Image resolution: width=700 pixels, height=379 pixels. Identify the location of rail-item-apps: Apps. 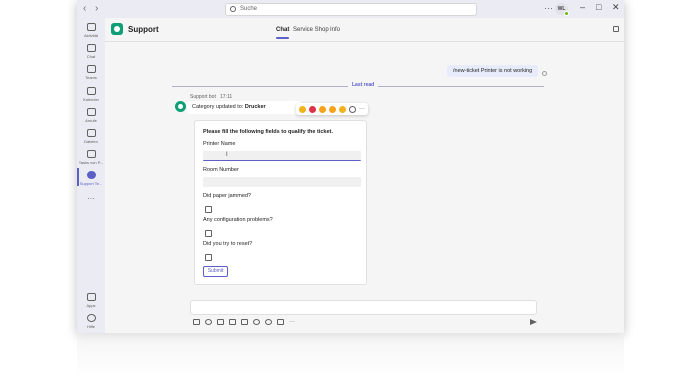
(91, 300).